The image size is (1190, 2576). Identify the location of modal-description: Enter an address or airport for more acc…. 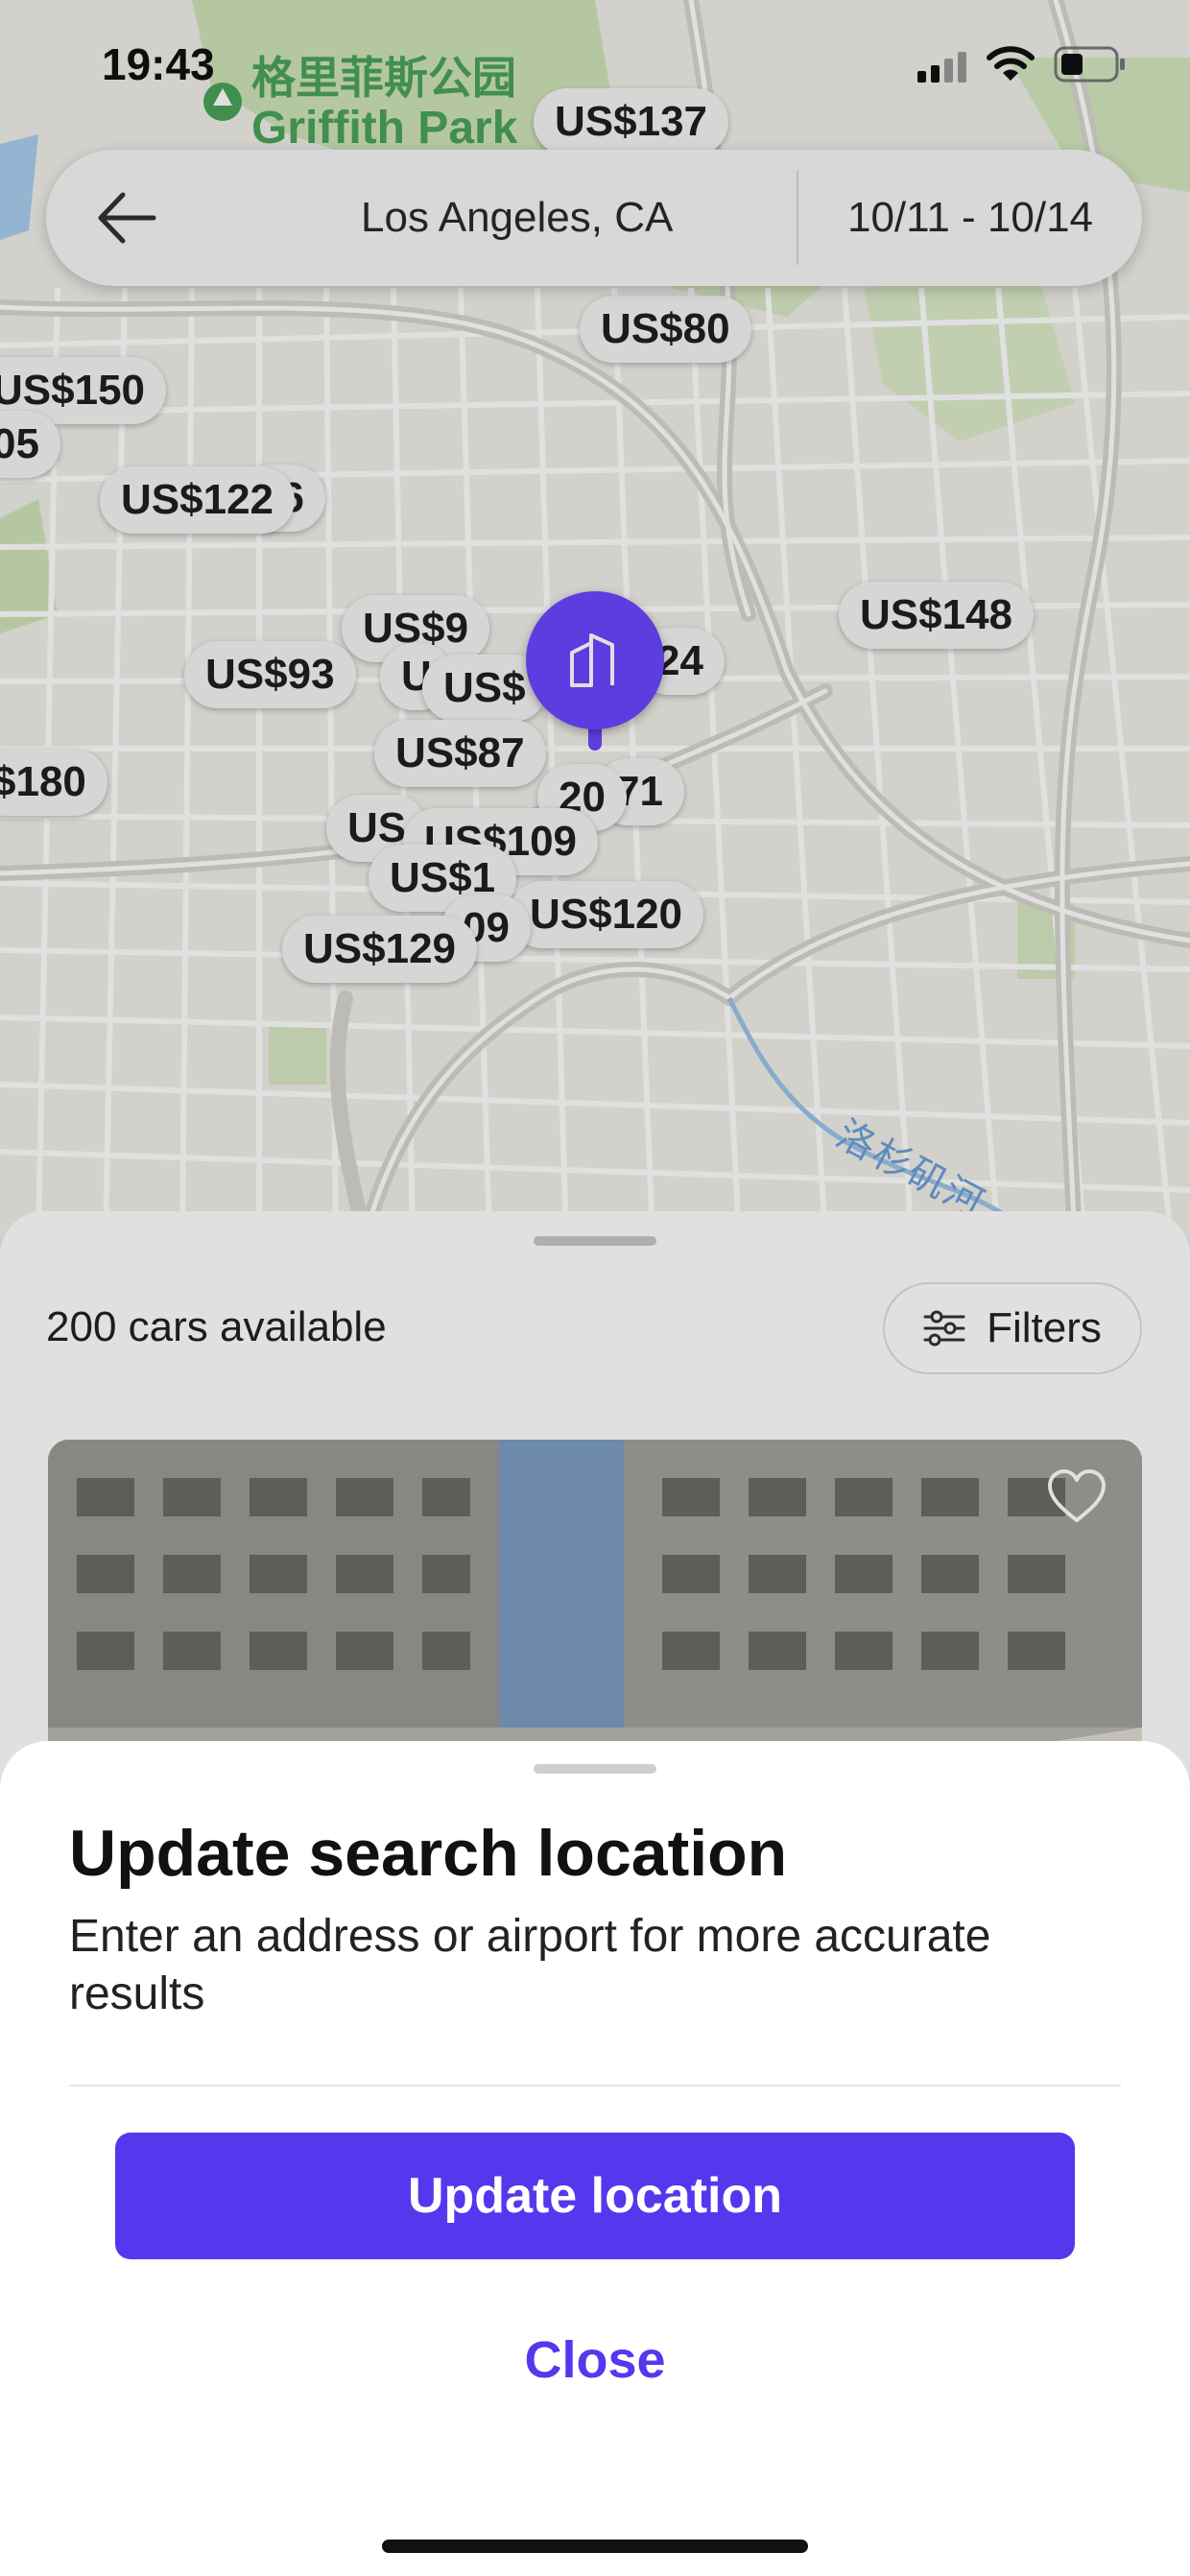
(530, 1965).